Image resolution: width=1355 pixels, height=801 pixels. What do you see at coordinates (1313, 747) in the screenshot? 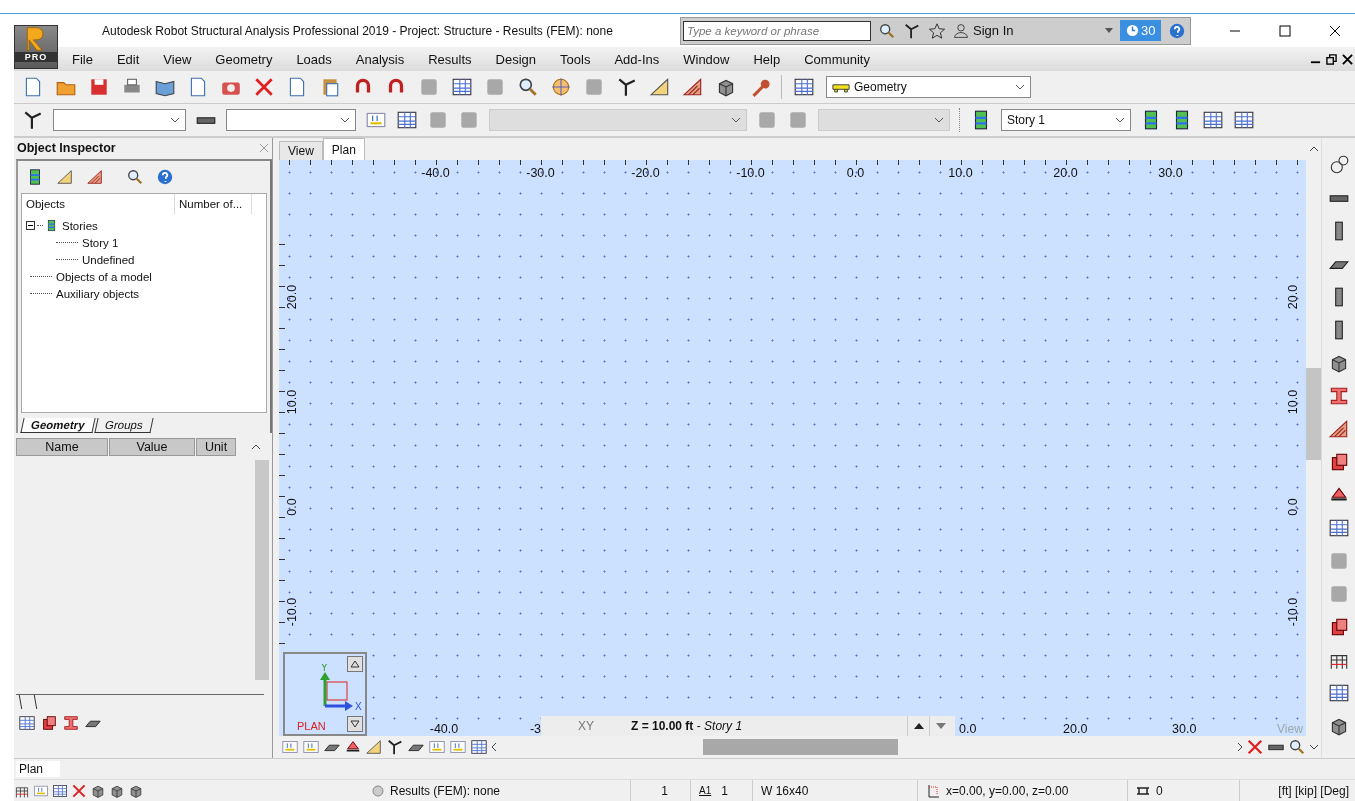
I see `scroll-down-icon` at bounding box center [1313, 747].